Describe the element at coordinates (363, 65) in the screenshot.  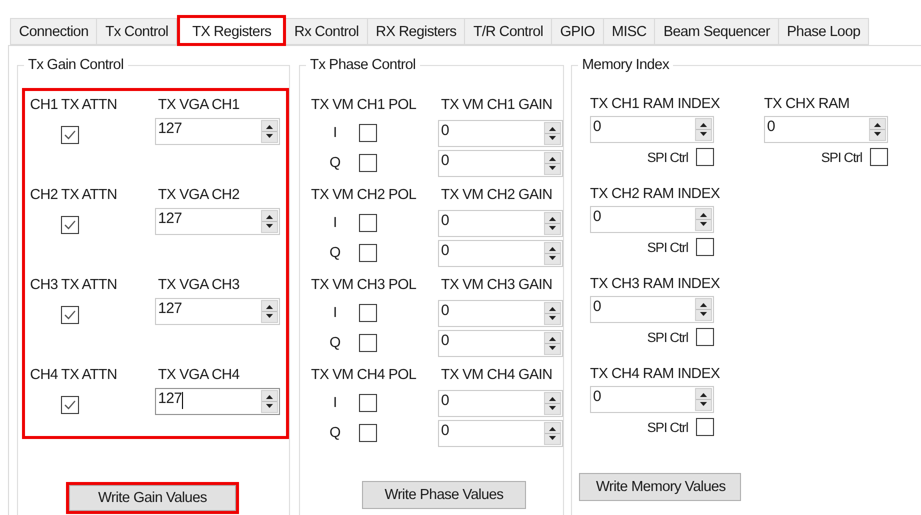
I see `group-title: Tx Phase Control` at that location.